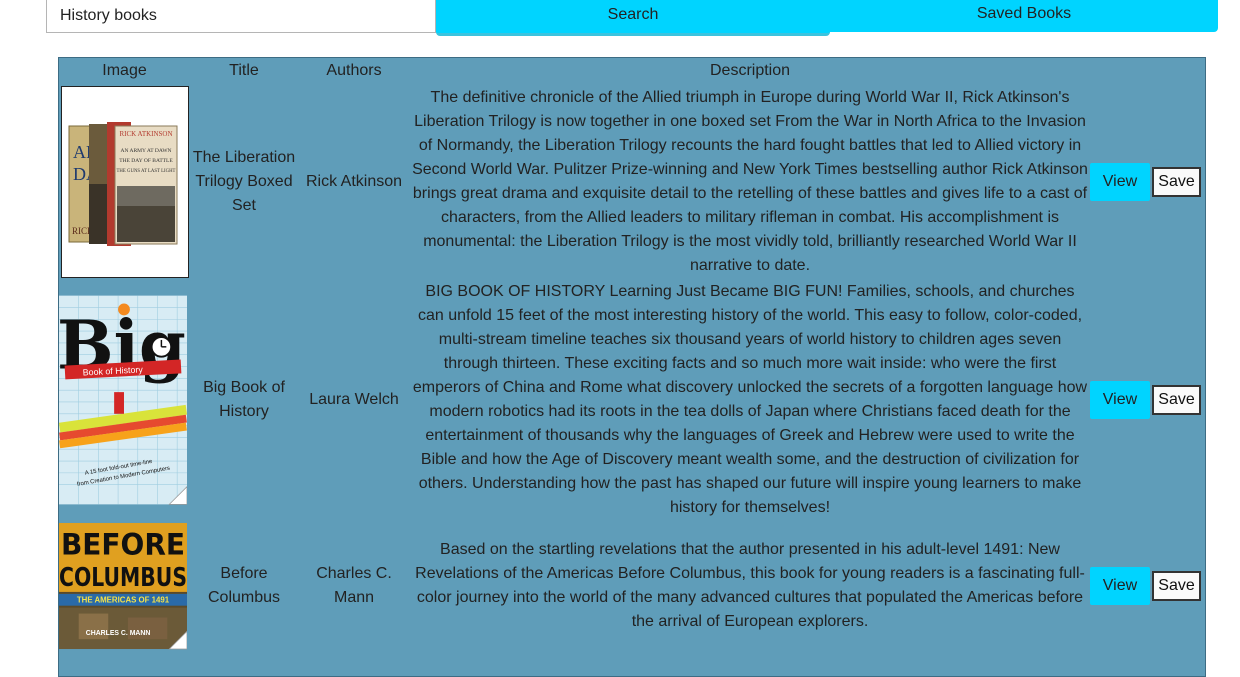 The image size is (1240, 677). What do you see at coordinates (145, 134) in the screenshot?
I see `cover-author-text: RICK ATKINSON` at bounding box center [145, 134].